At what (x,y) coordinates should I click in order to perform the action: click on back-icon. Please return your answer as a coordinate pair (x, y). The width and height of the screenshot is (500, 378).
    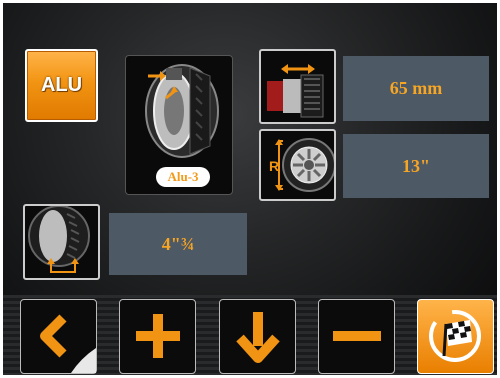
    Looking at the image, I should click on (68, 343).